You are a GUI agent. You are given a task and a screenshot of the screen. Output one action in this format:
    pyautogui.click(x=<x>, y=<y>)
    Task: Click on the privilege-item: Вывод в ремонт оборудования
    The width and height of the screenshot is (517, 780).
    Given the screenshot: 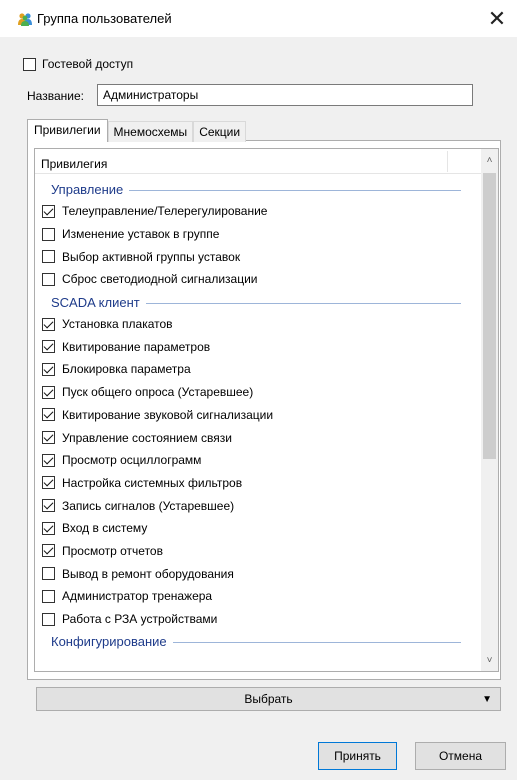 What is the action you would take?
    pyautogui.click(x=258, y=573)
    